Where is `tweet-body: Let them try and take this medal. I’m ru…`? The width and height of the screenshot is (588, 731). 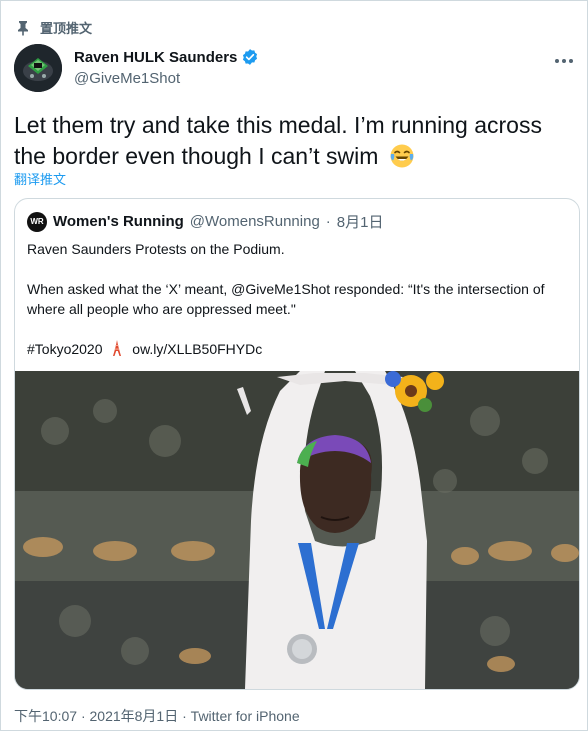
tweet-body: Let them try and take this medal. I’m ru… is located at coordinates (278, 140).